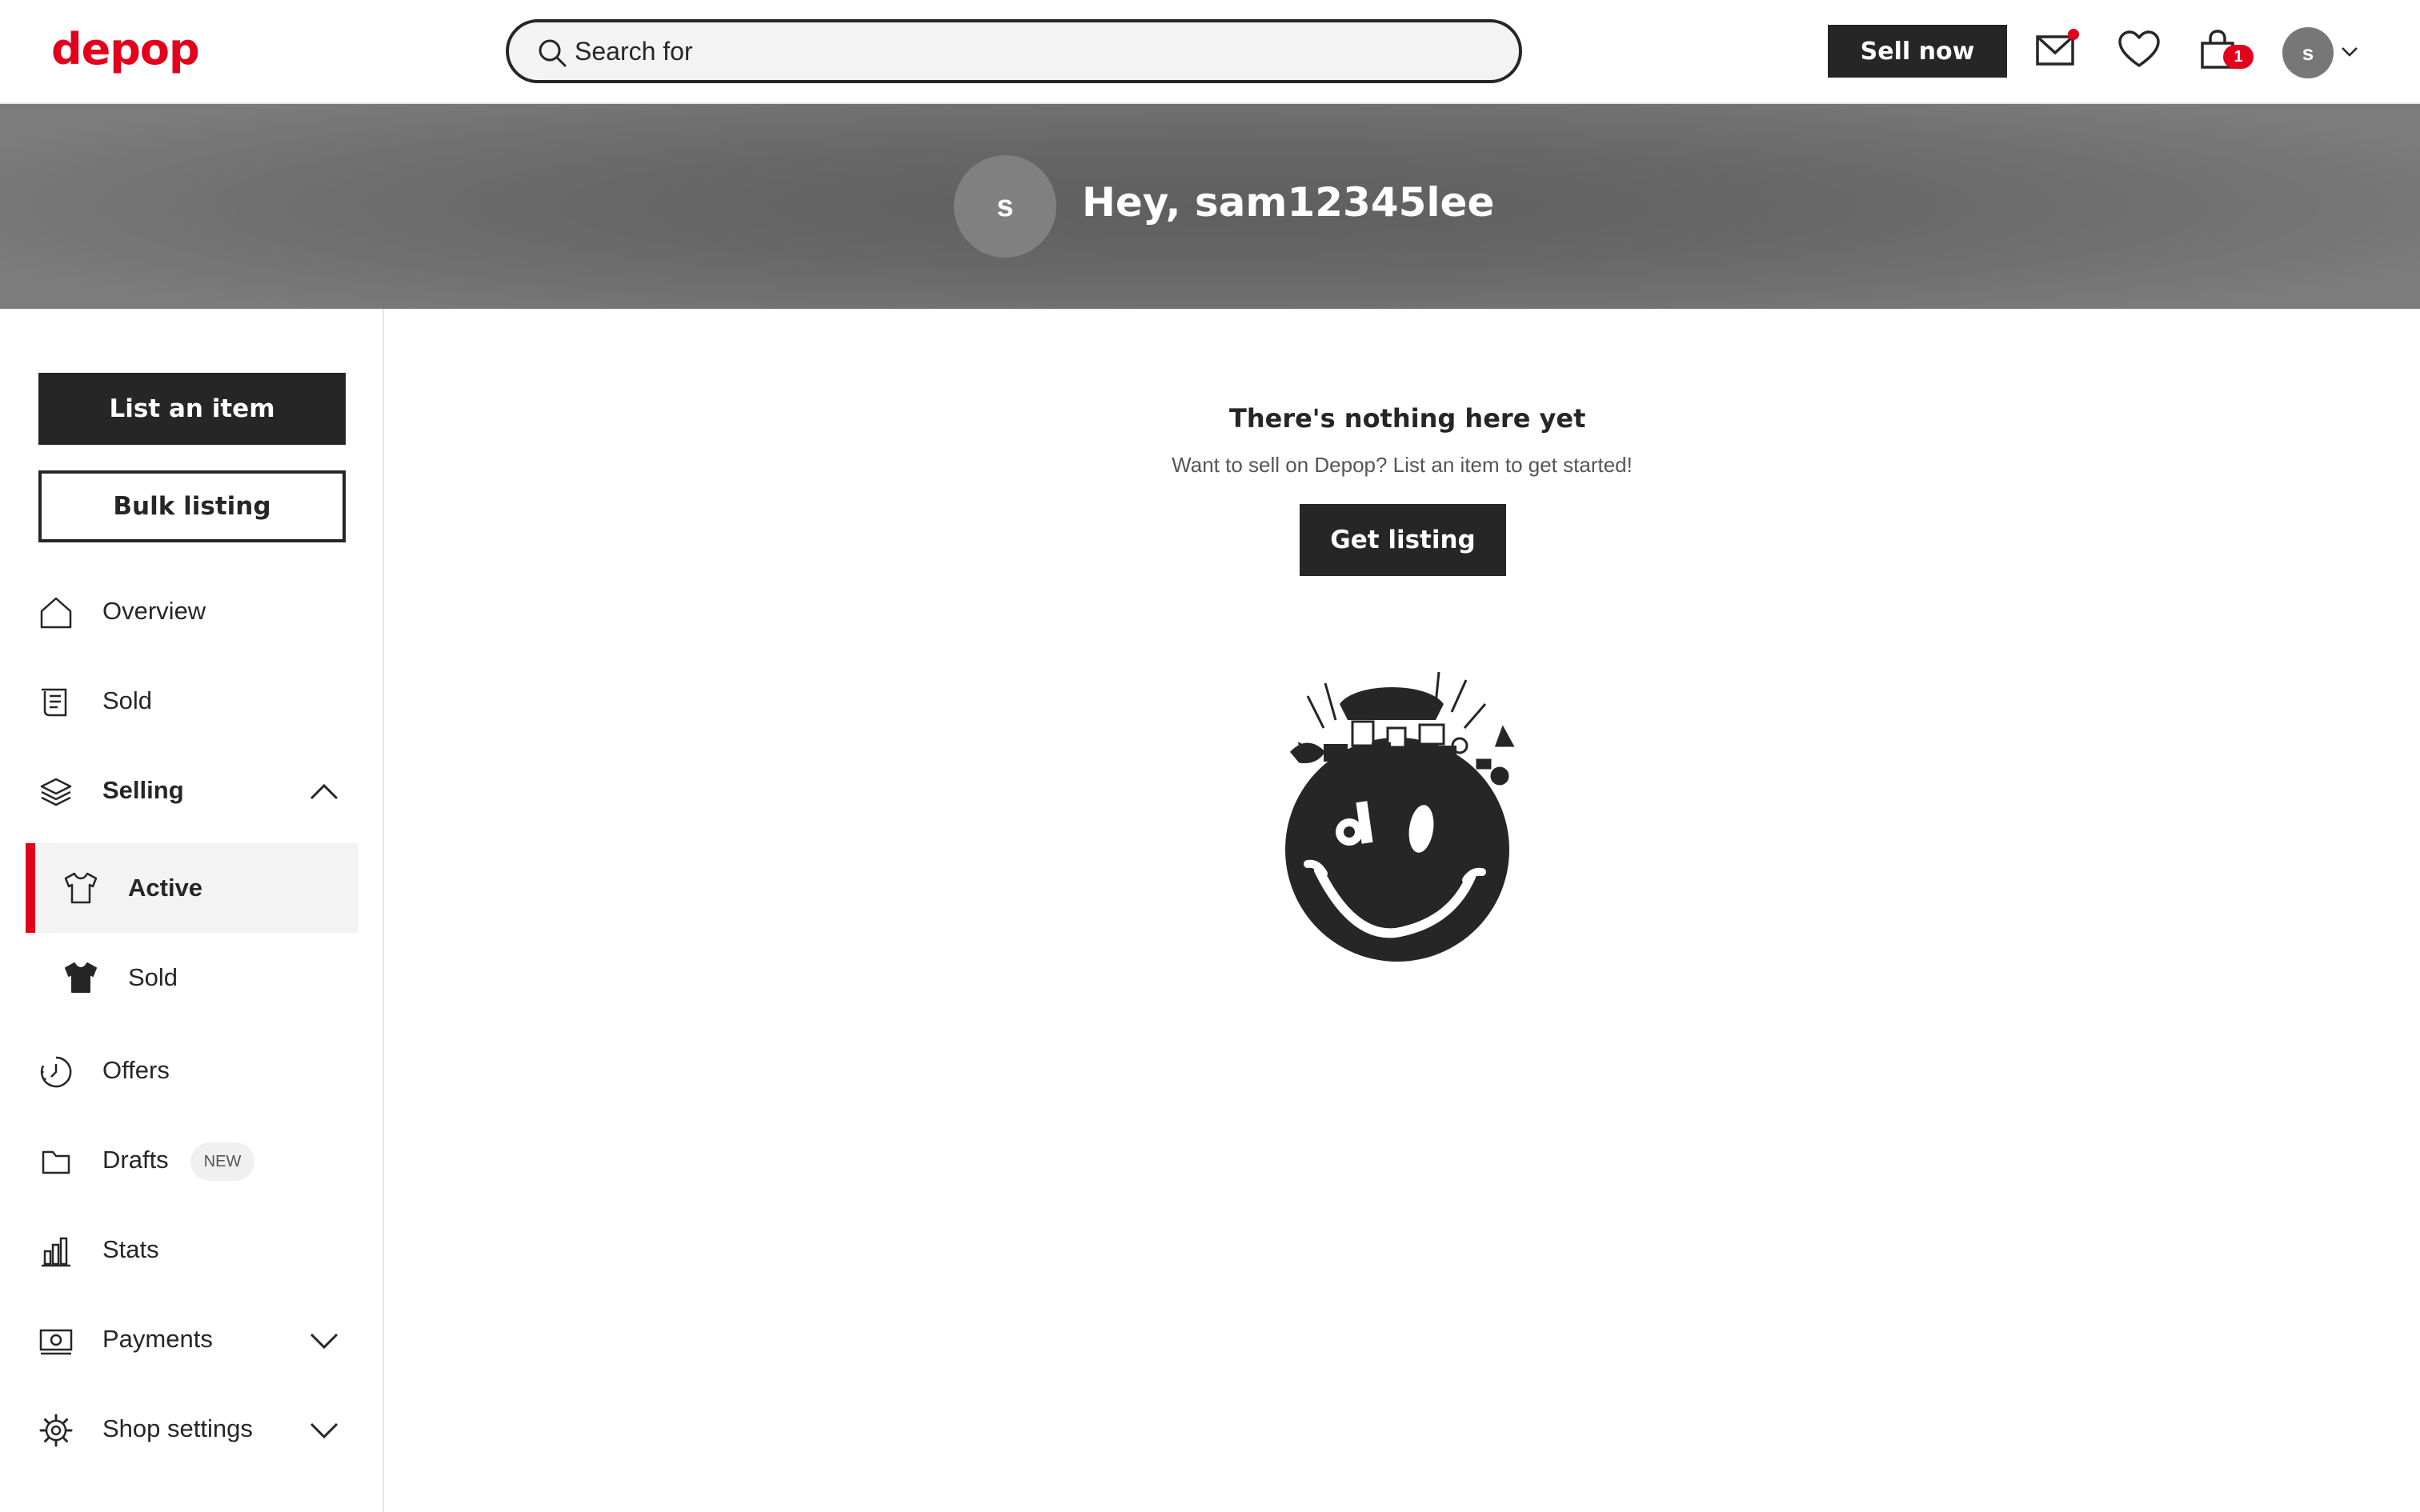 The width and height of the screenshot is (2420, 1512). What do you see at coordinates (192, 977) in the screenshot?
I see `sidebar-subitem-sold: Sold` at bounding box center [192, 977].